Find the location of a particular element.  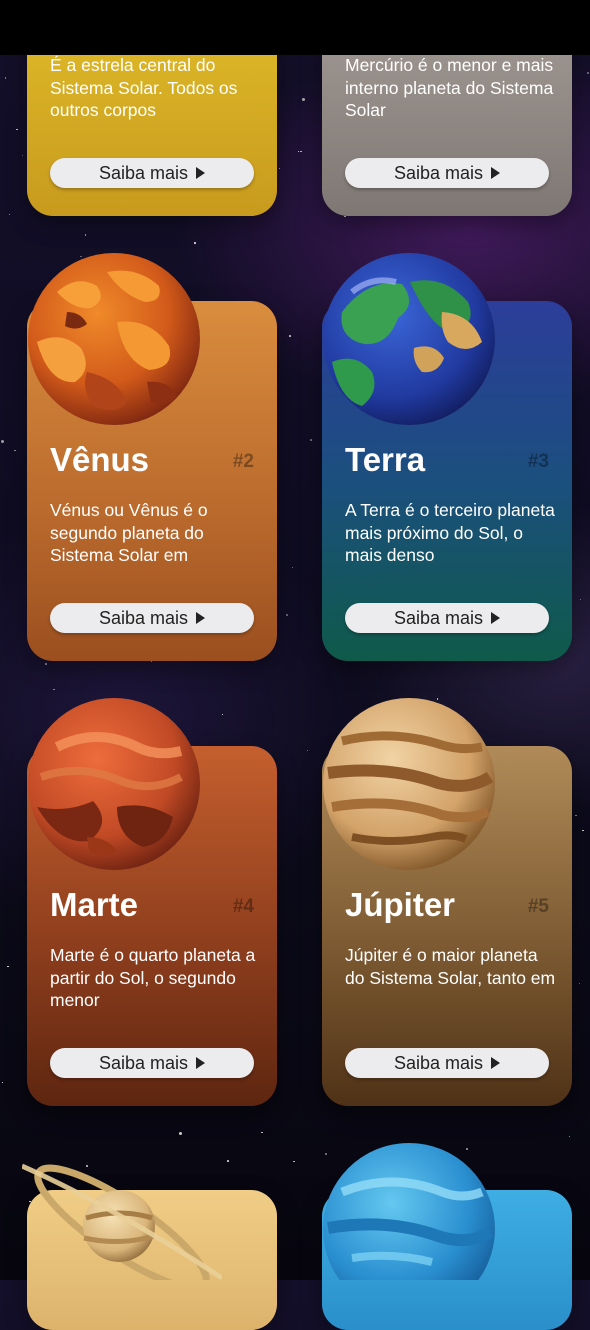

mars-planet-icon is located at coordinates (114, 784).